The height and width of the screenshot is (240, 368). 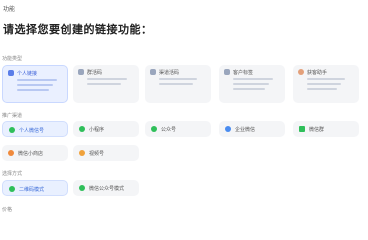 I want to click on card-channel-qrcode: 渠道活码, so click(x=178, y=84).